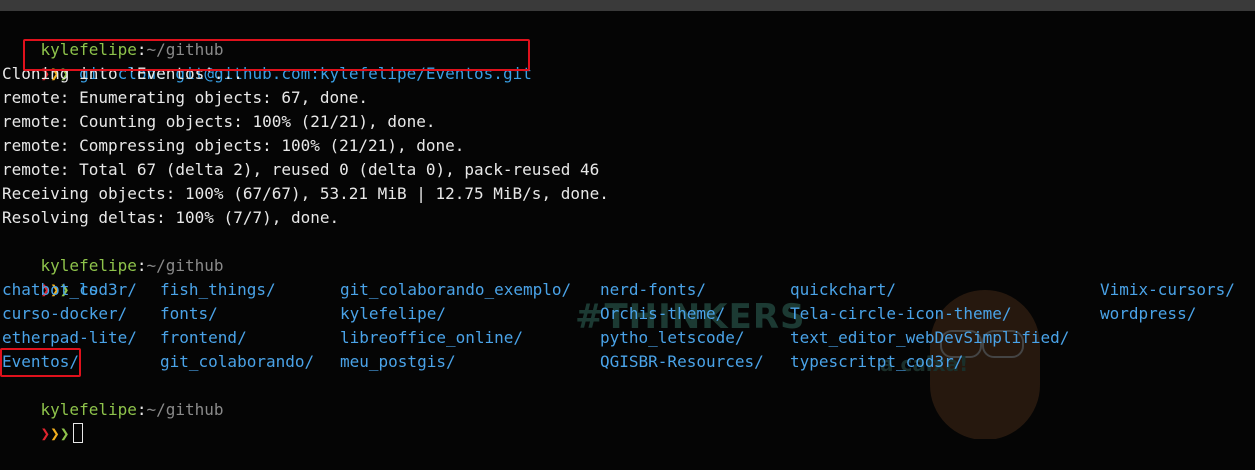  Describe the element at coordinates (69, 337) in the screenshot. I see `directory-entry: etherpad-lite/` at that location.